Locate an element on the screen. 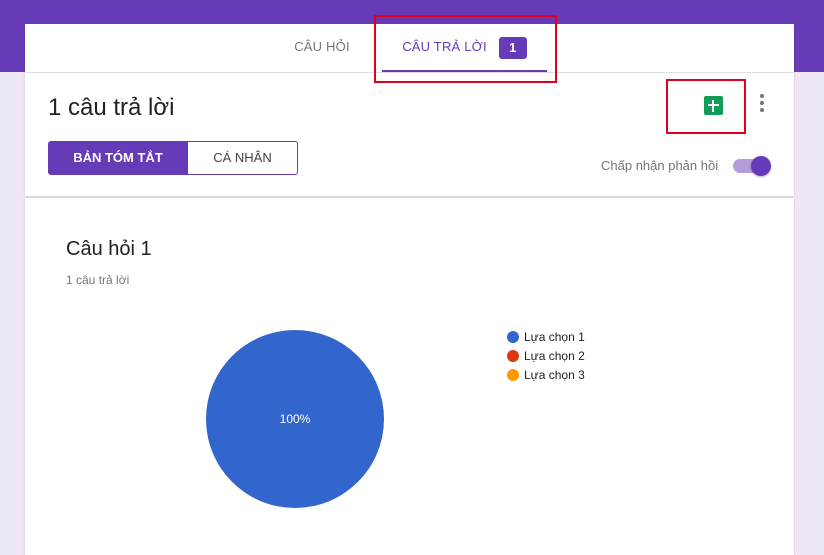 The width and height of the screenshot is (824, 555). question-title: Câu hỏi 1 is located at coordinates (109, 249).